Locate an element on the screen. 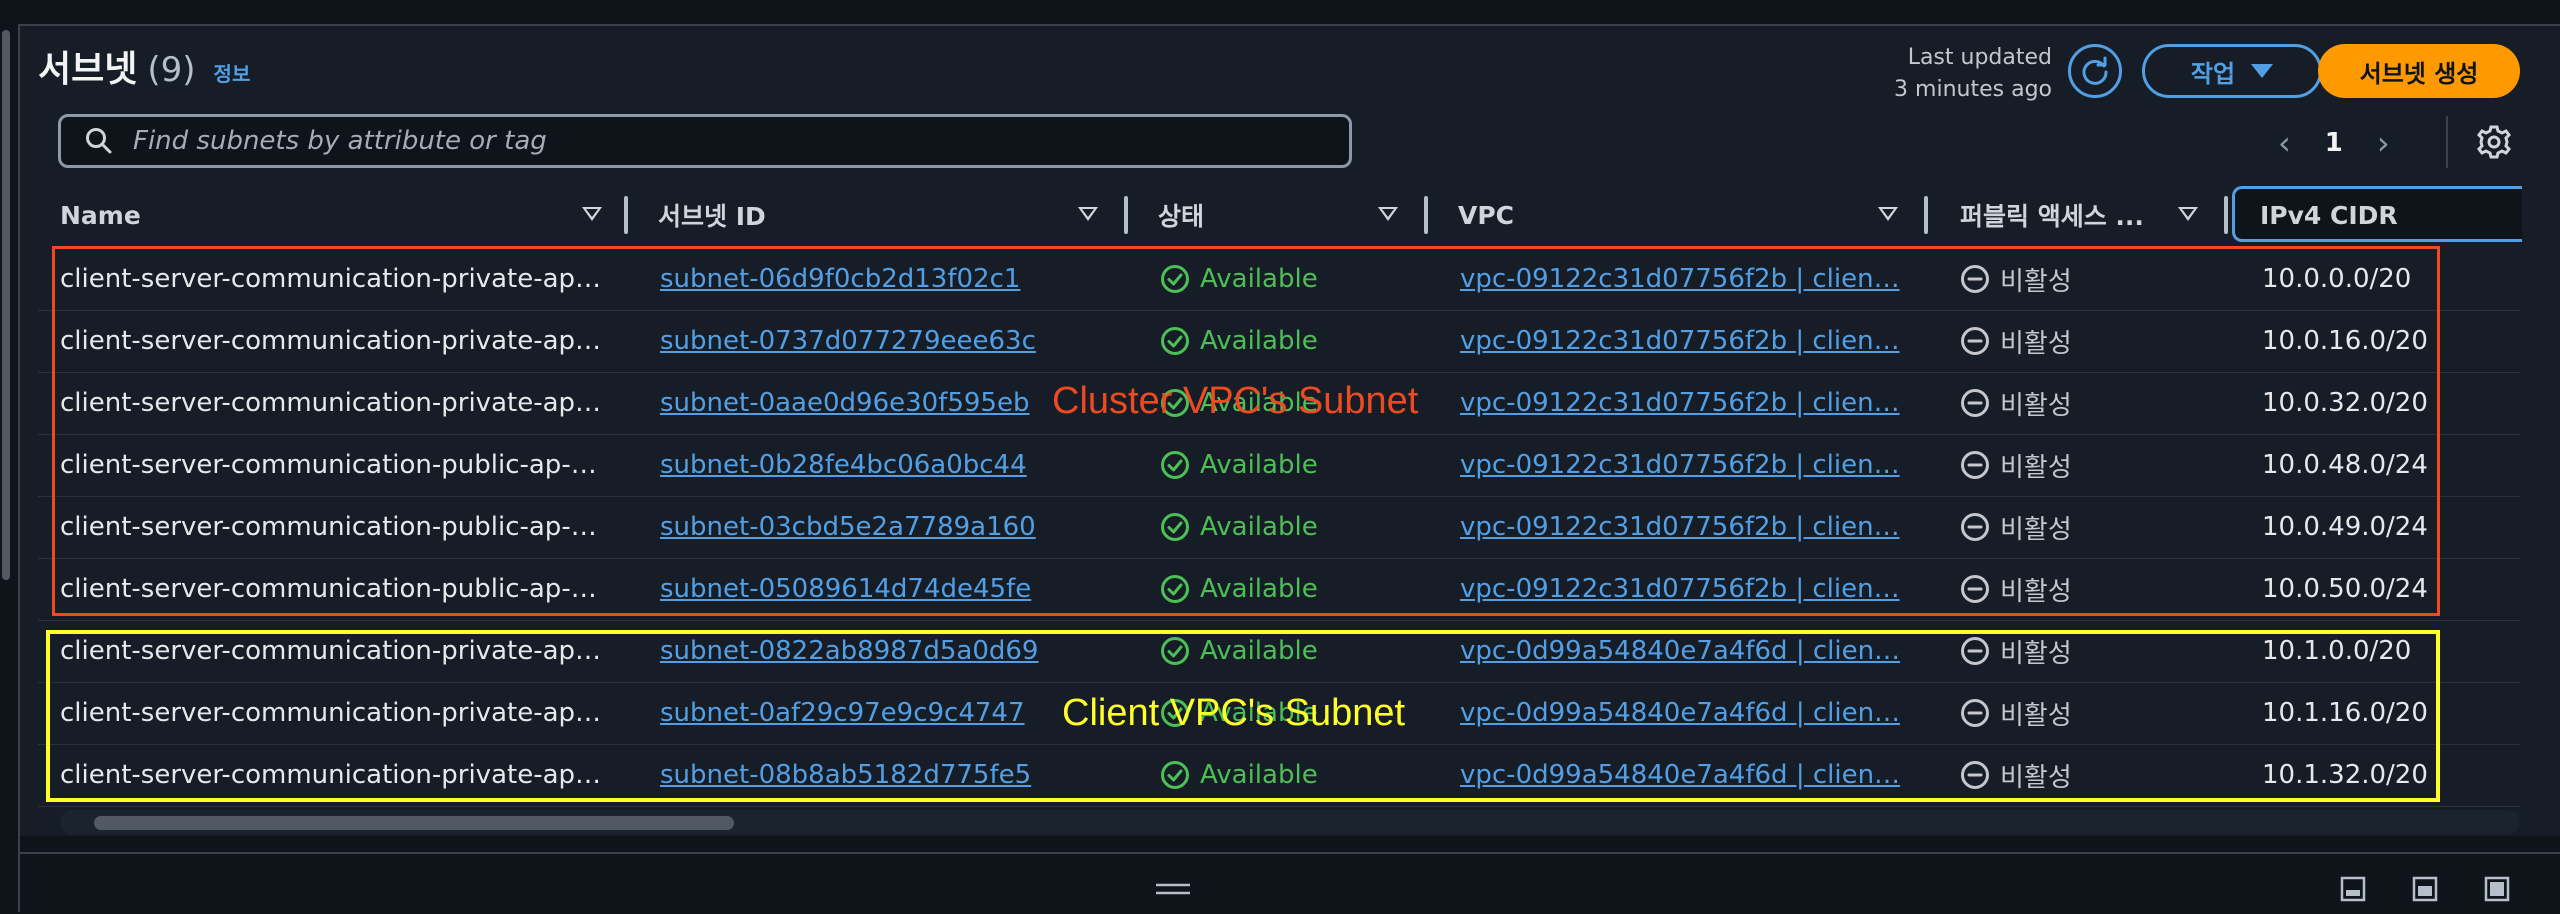  last-updated: Last updated 3 minutes ago is located at coordinates (1973, 74).